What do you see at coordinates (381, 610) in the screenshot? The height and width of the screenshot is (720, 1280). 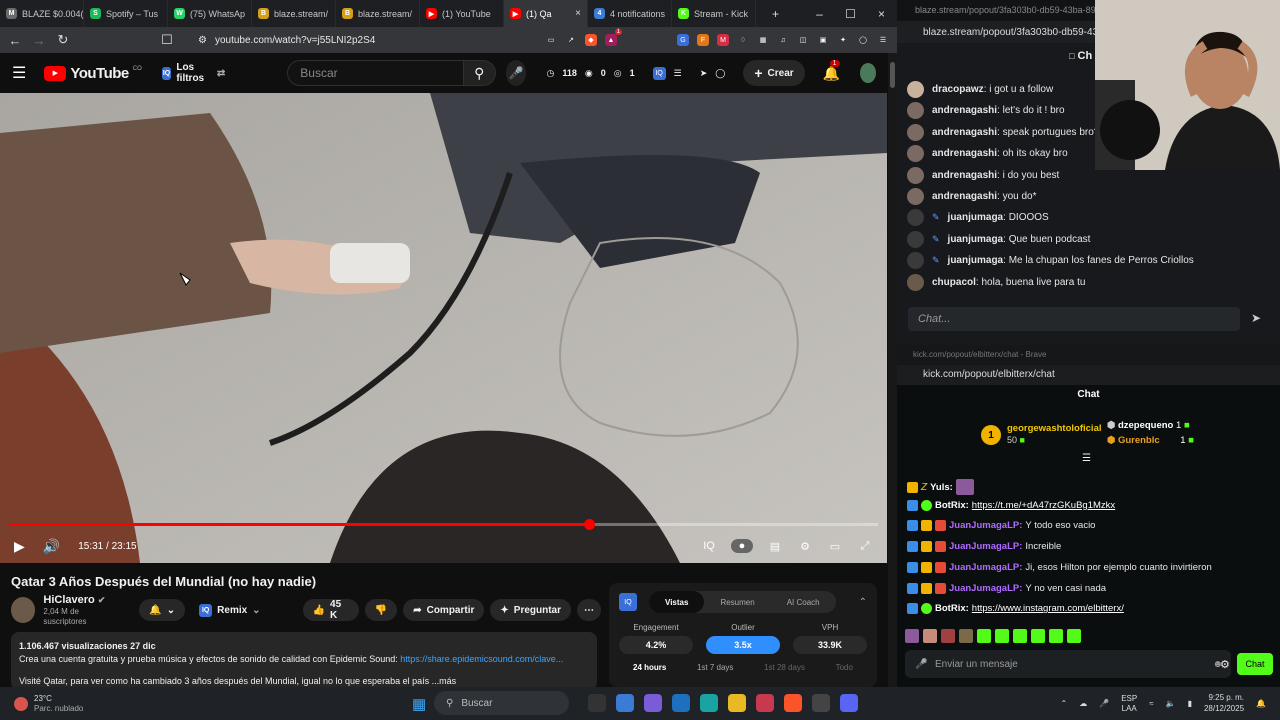 I see `dislike-button: 👎` at bounding box center [381, 610].